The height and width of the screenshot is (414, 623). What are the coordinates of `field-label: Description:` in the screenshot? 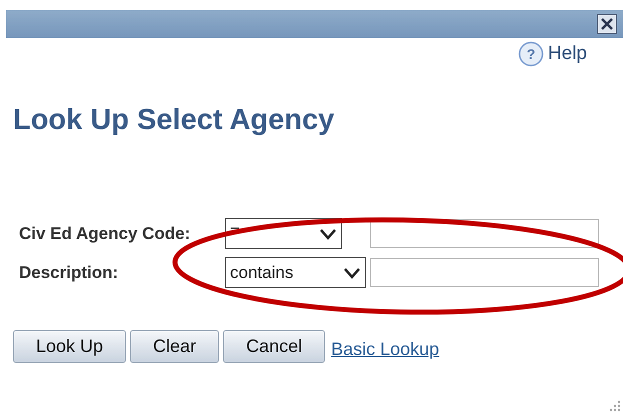 It's located at (69, 273).